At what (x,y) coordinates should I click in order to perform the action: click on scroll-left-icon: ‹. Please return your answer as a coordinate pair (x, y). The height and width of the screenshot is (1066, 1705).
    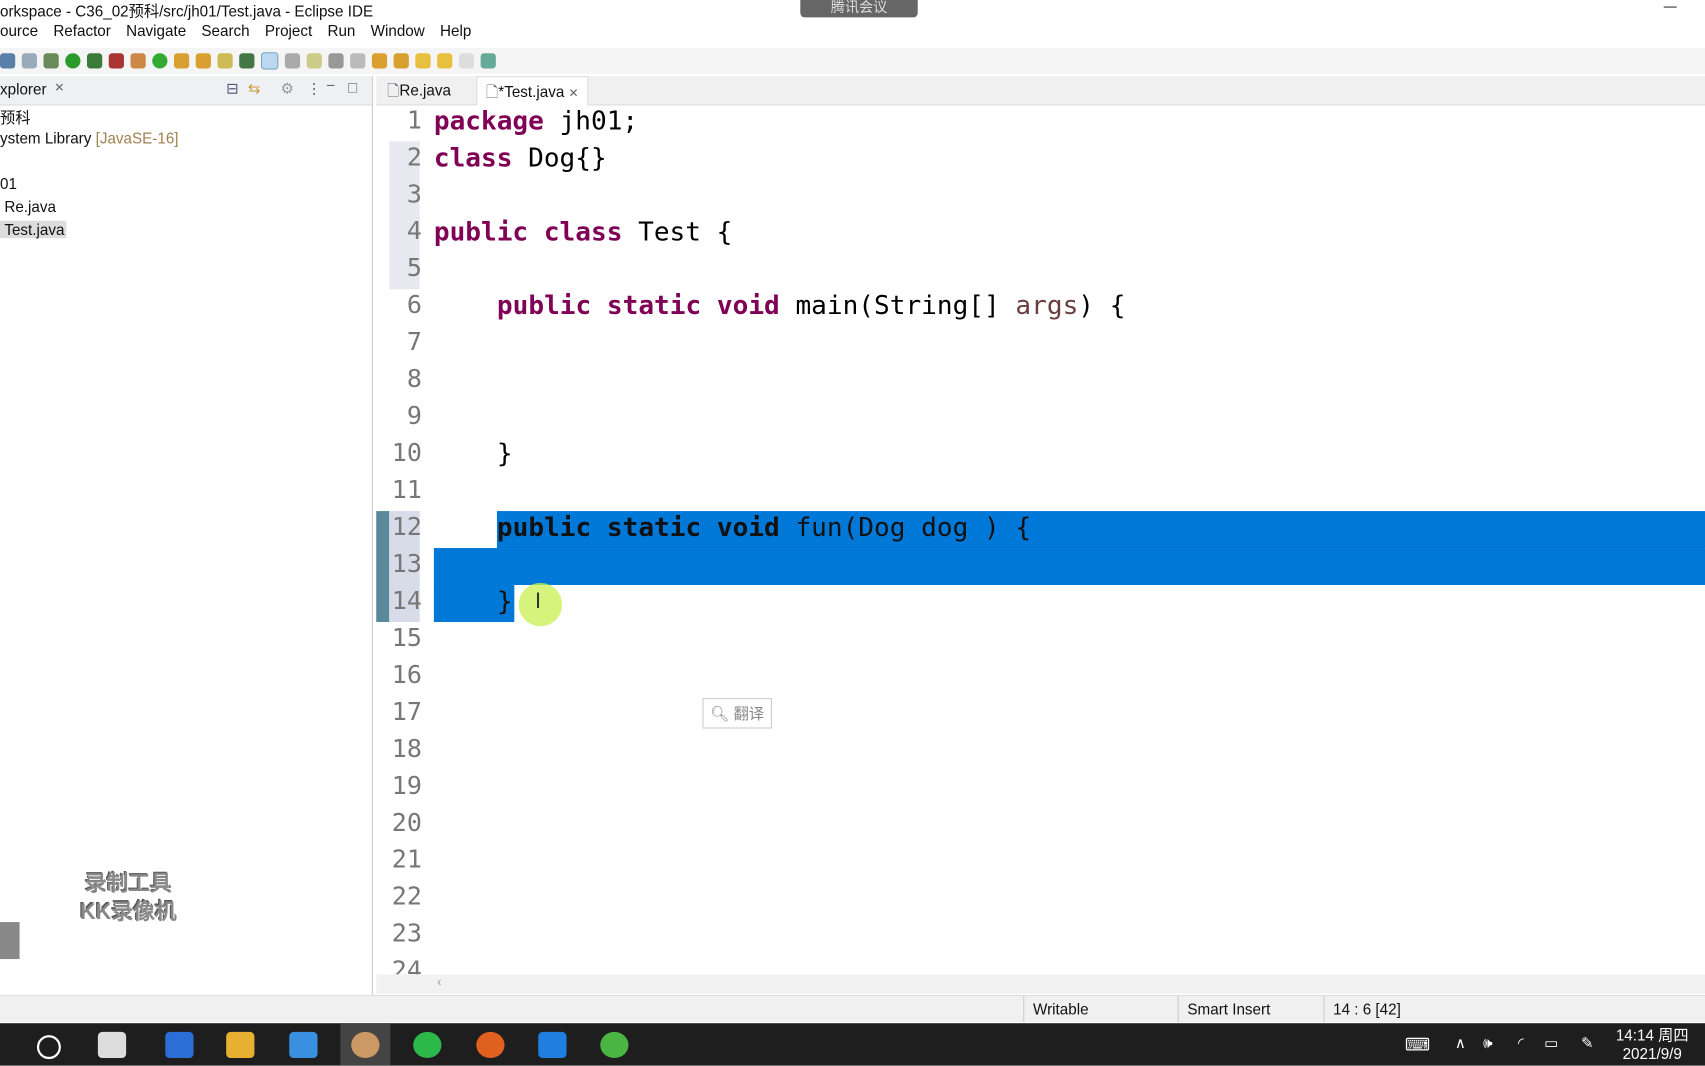
    Looking at the image, I should click on (439, 981).